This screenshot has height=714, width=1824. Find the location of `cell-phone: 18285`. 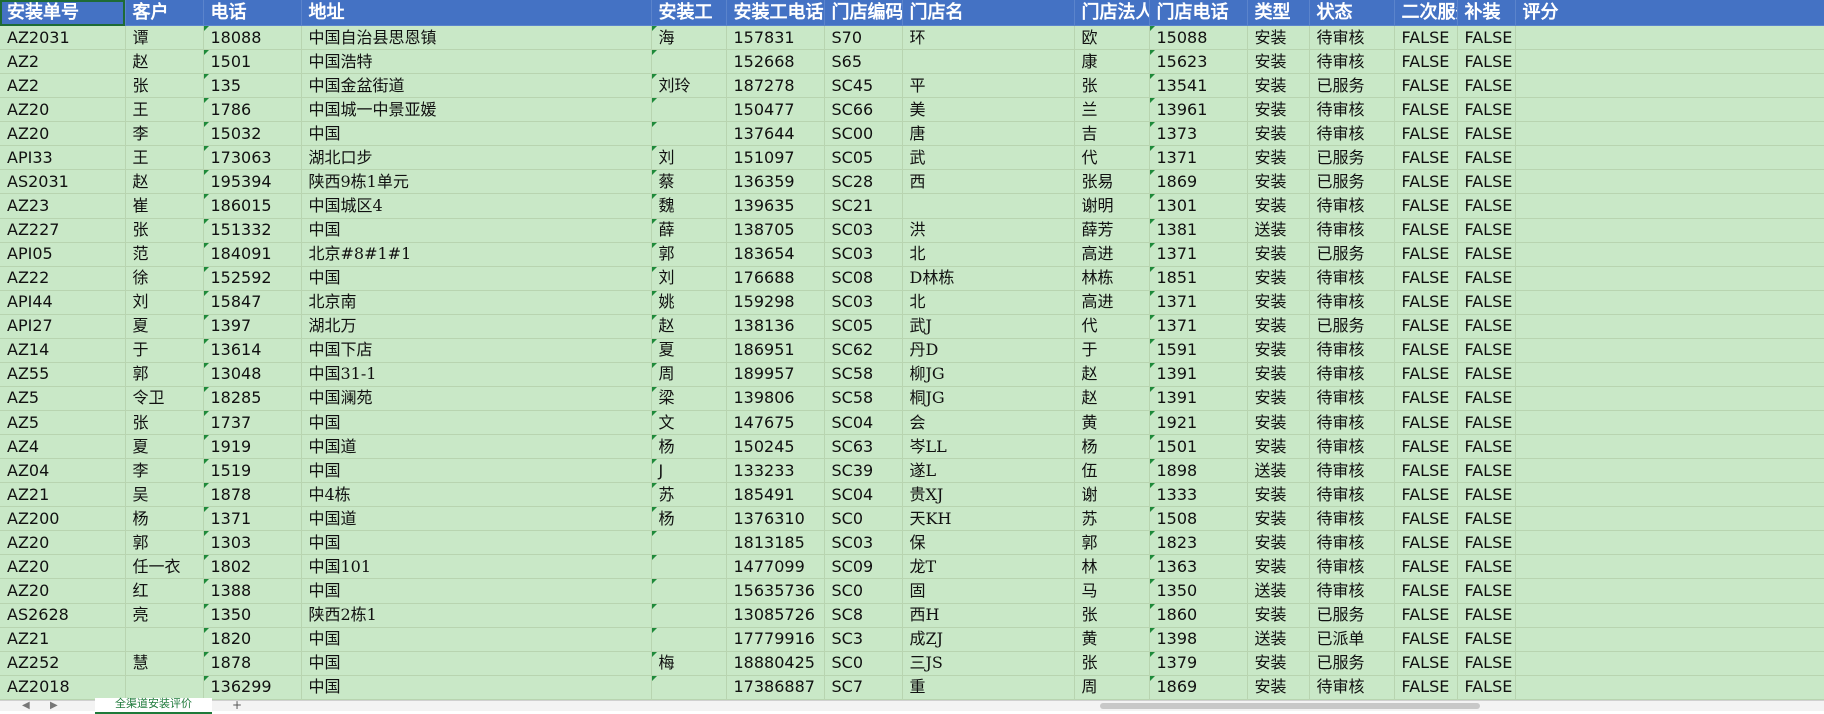

cell-phone: 18285 is located at coordinates (252, 399).